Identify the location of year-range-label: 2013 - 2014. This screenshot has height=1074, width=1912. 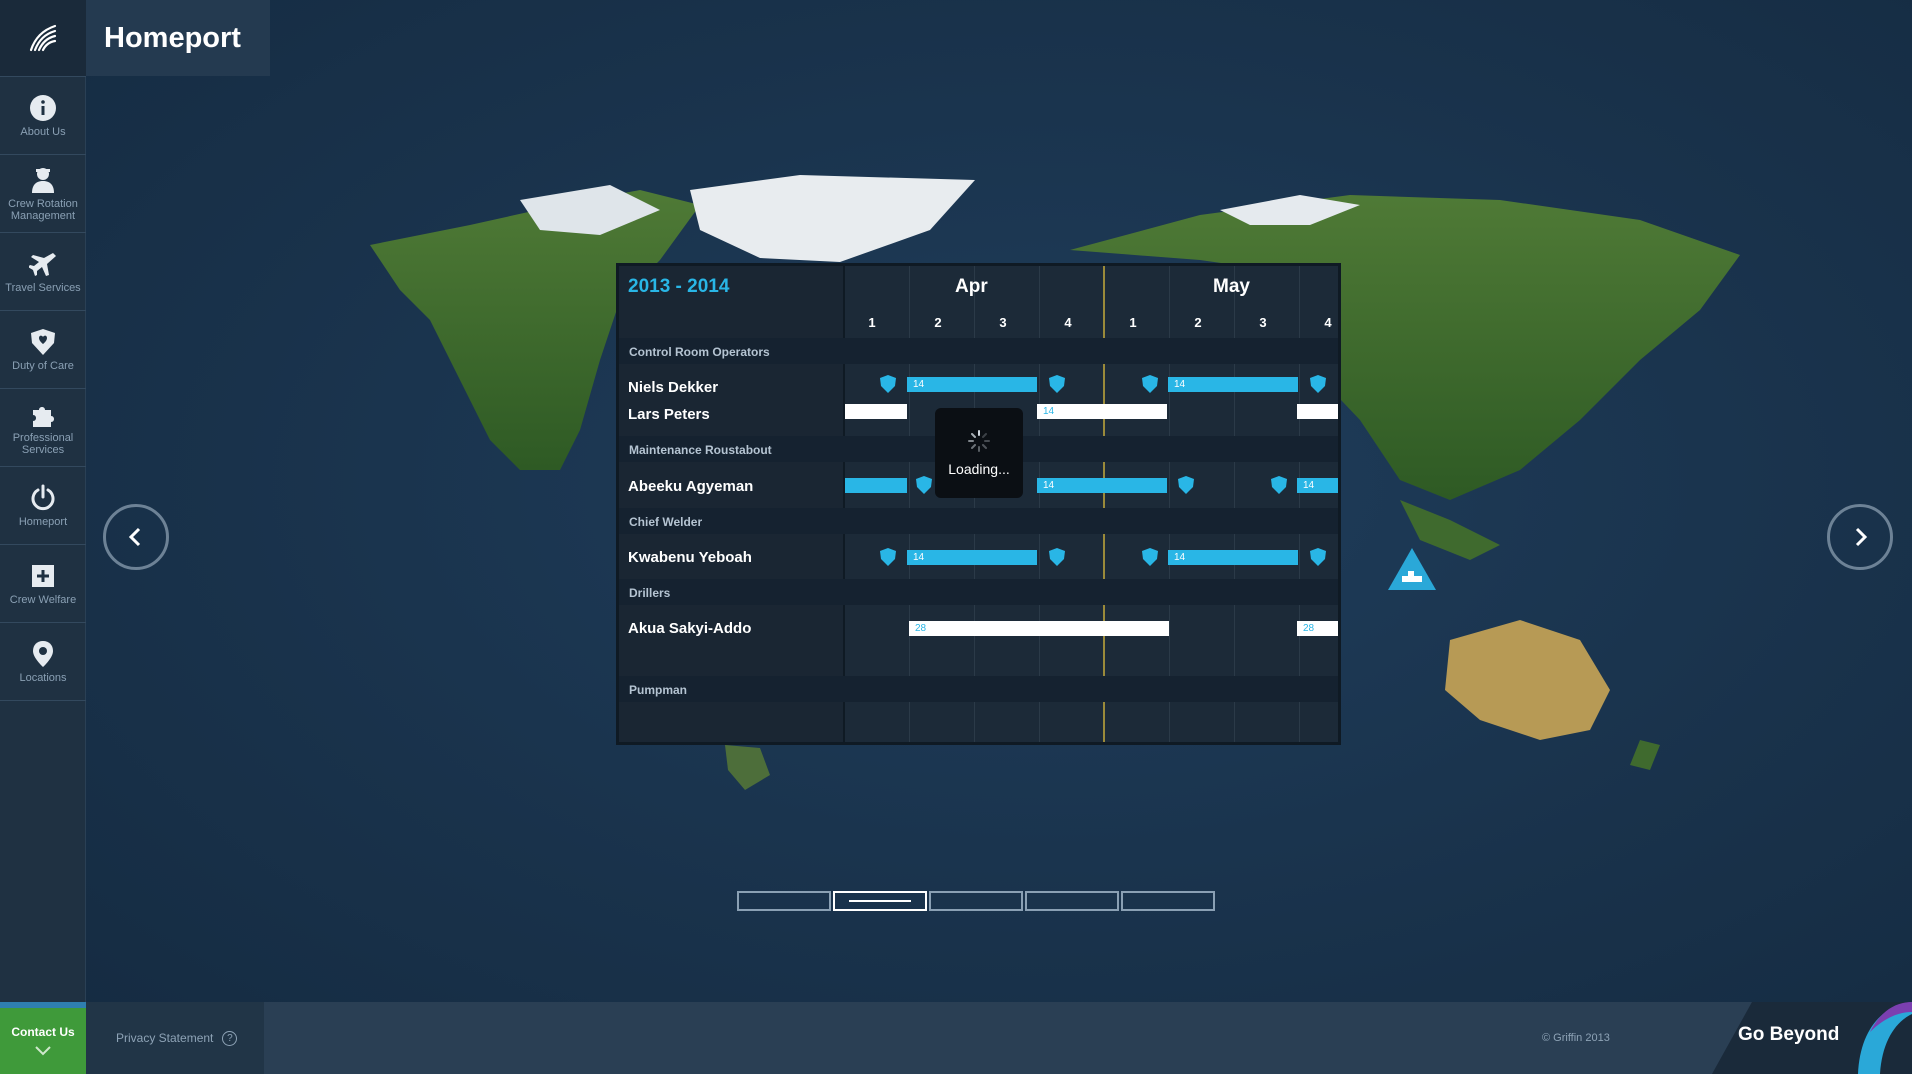
(679, 286).